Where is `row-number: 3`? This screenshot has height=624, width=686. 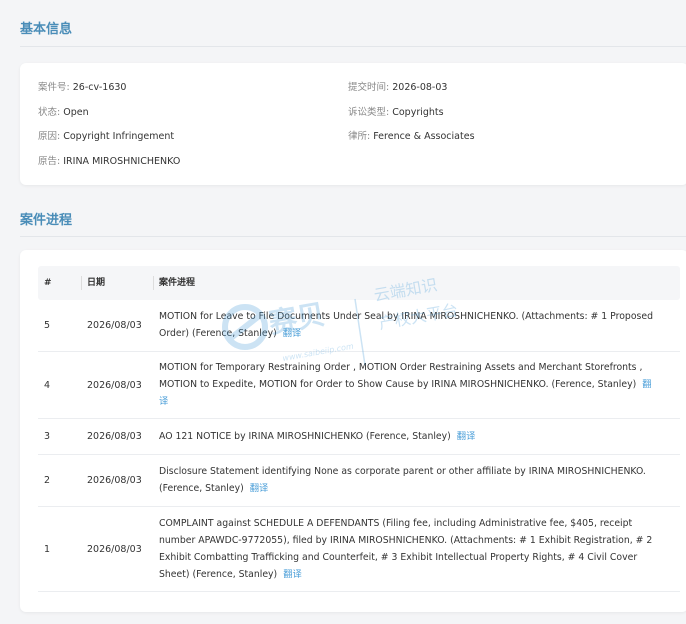 row-number: 3 is located at coordinates (47, 436).